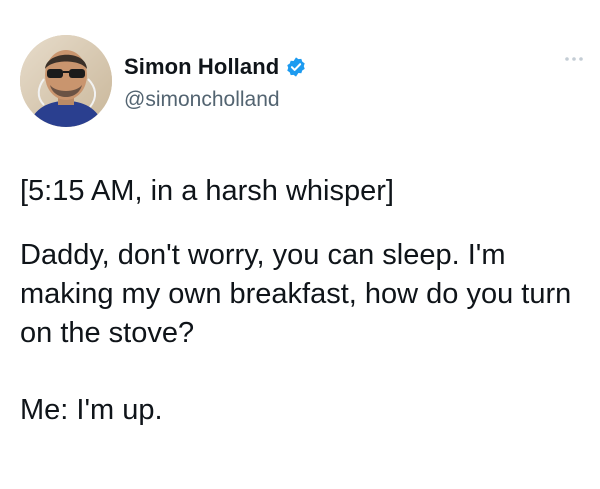 This screenshot has width=600, height=489. I want to click on tweet-text-paragraph: [5:15 AM, in a harsh whisper], so click(207, 191).